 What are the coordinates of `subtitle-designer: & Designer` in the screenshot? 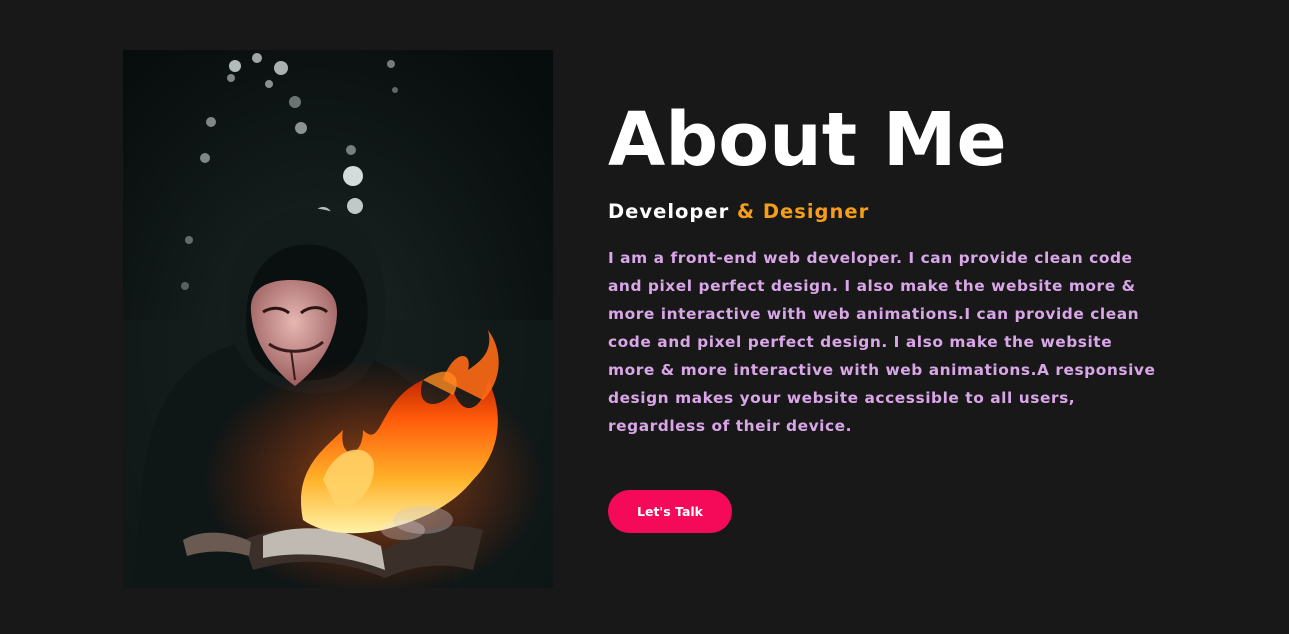 It's located at (803, 211).